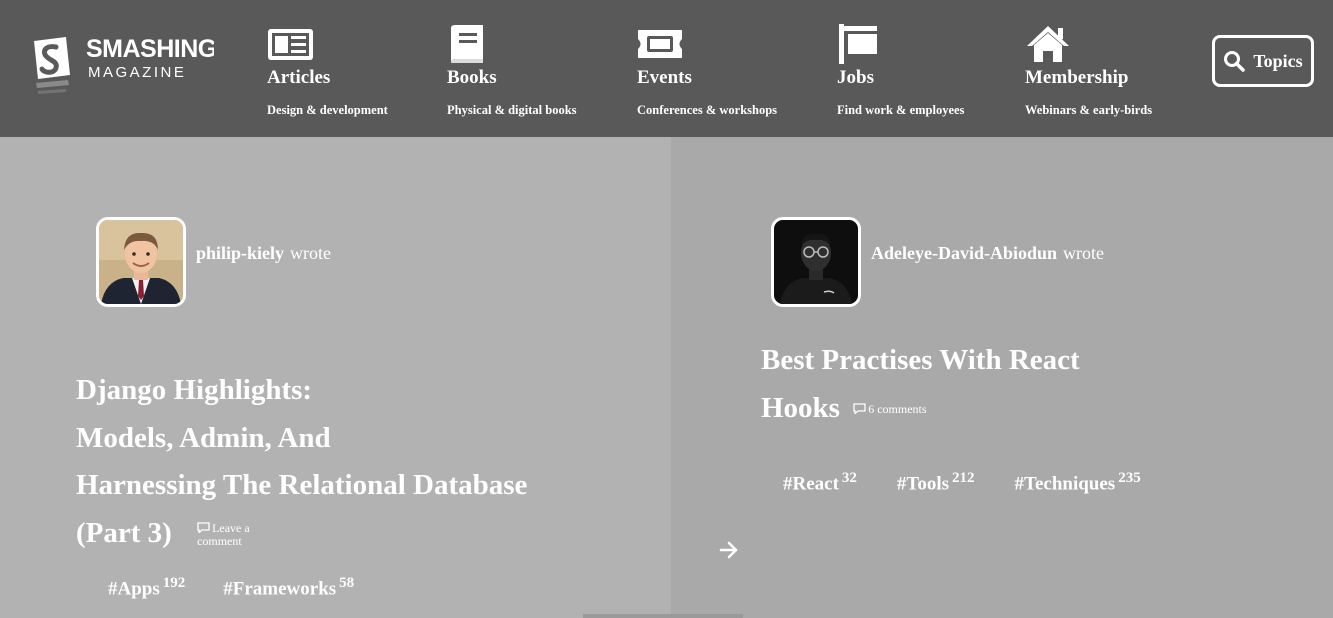 The width and height of the screenshot is (1333, 618). Describe the element at coordinates (663, 616) in the screenshot. I see `scroll-indicator` at that location.